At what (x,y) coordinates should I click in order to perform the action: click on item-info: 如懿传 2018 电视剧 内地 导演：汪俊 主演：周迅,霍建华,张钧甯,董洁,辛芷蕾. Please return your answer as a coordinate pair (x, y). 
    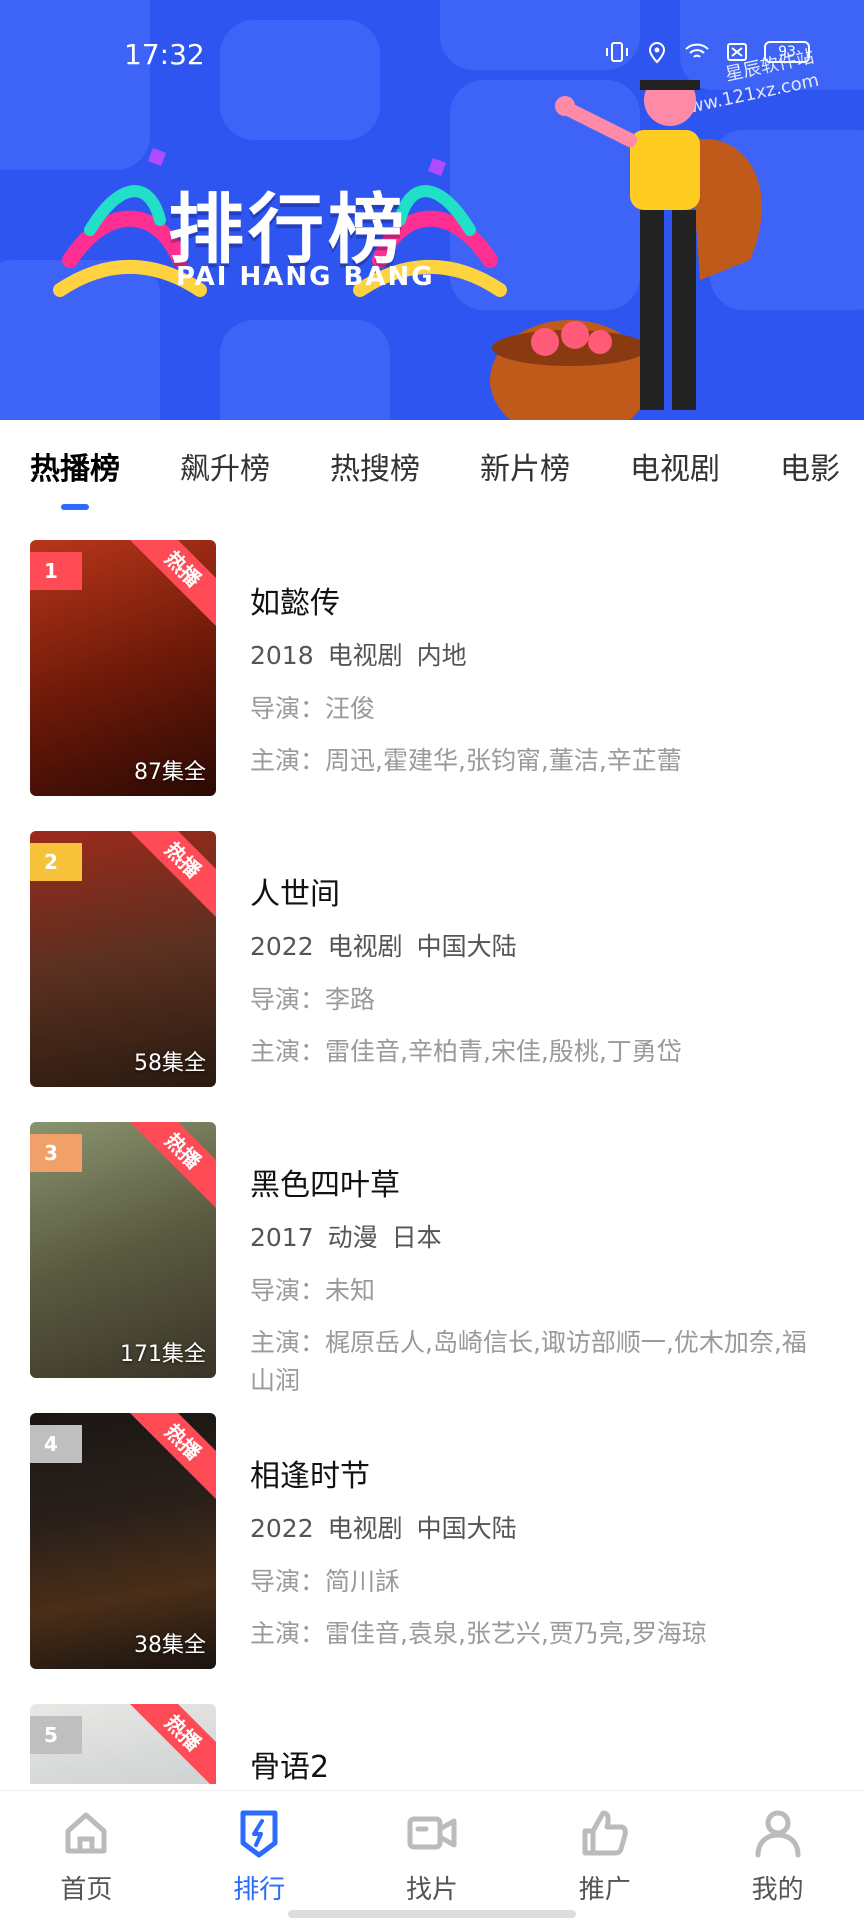
    Looking at the image, I should click on (540, 686).